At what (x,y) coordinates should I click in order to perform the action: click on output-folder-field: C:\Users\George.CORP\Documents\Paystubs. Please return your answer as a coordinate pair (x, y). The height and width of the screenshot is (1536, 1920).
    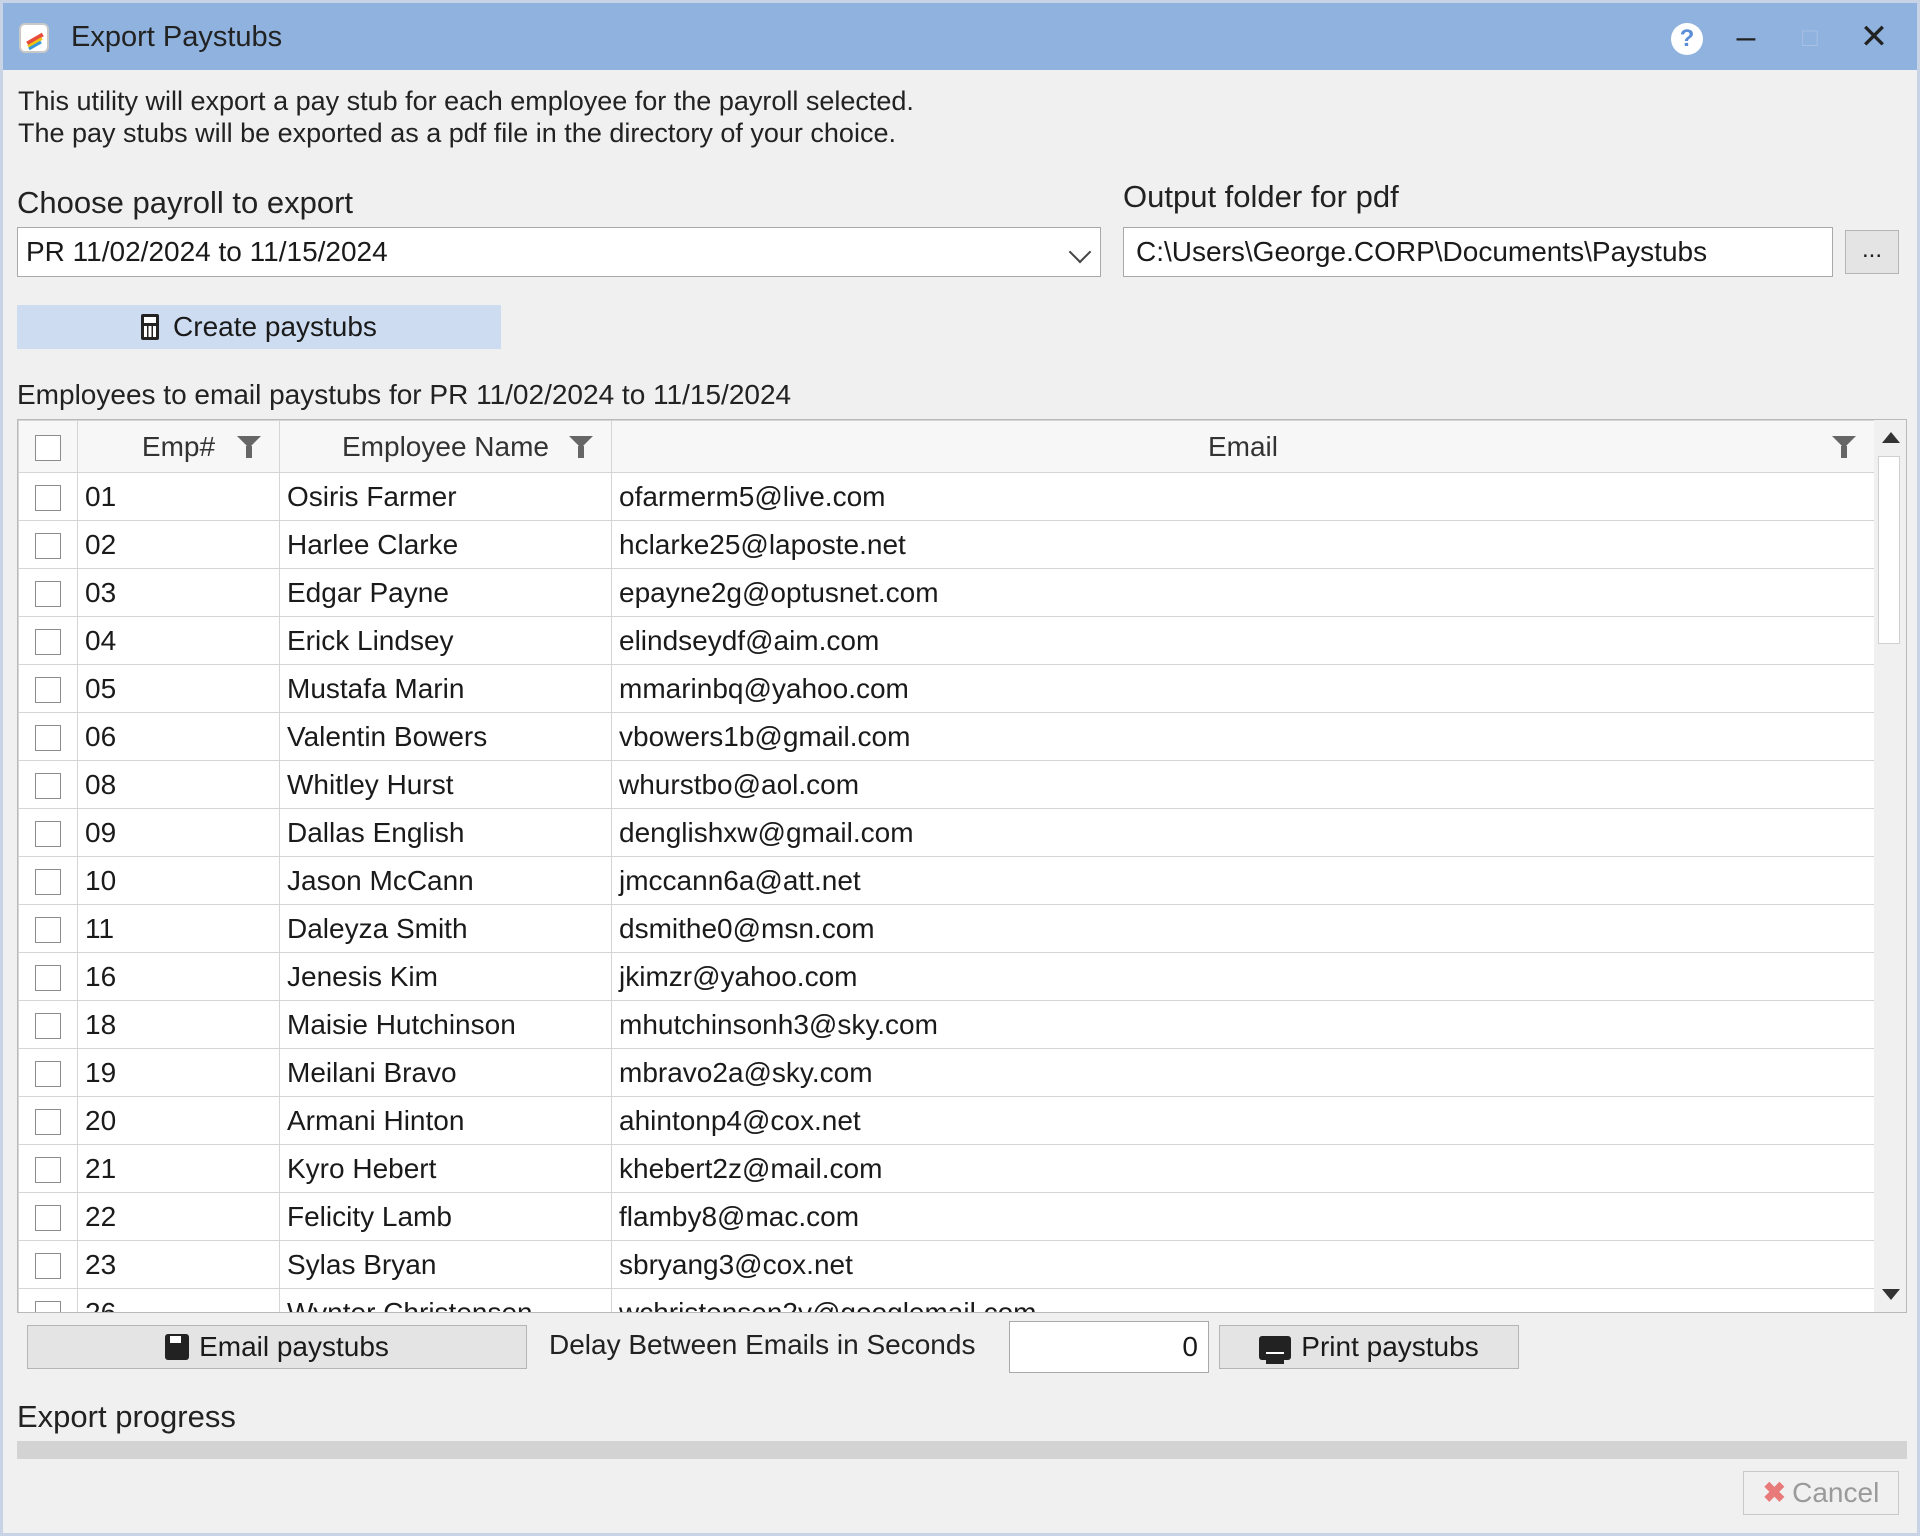
    Looking at the image, I should click on (1478, 252).